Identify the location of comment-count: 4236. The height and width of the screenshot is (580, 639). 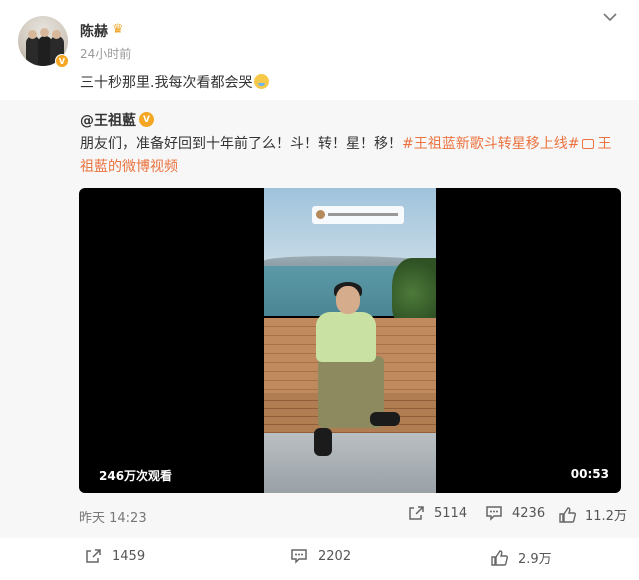
(529, 513).